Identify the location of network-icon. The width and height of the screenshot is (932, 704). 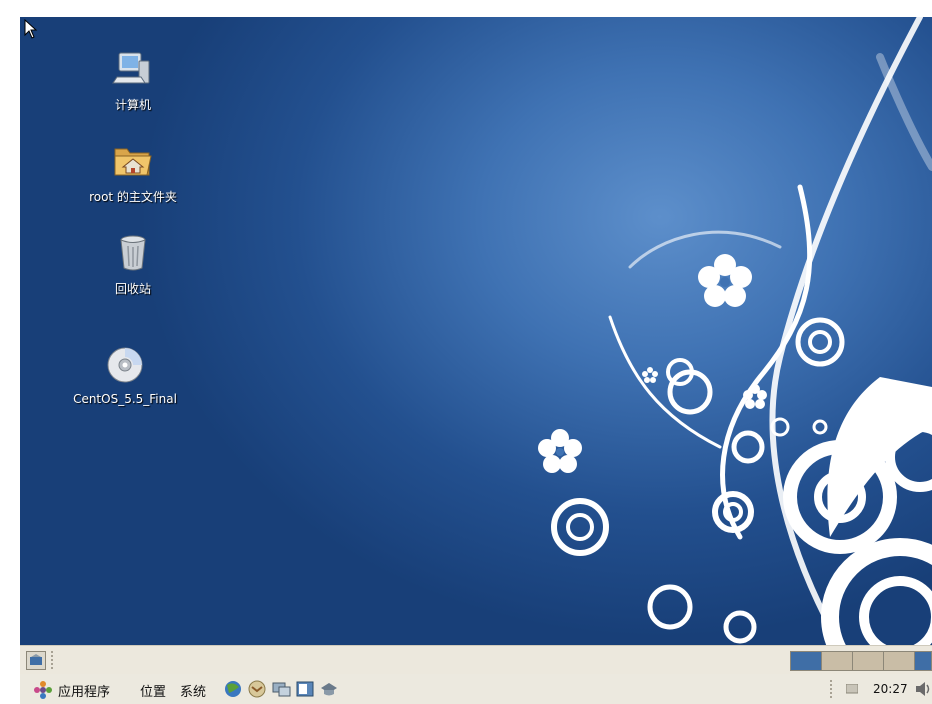
(281, 689).